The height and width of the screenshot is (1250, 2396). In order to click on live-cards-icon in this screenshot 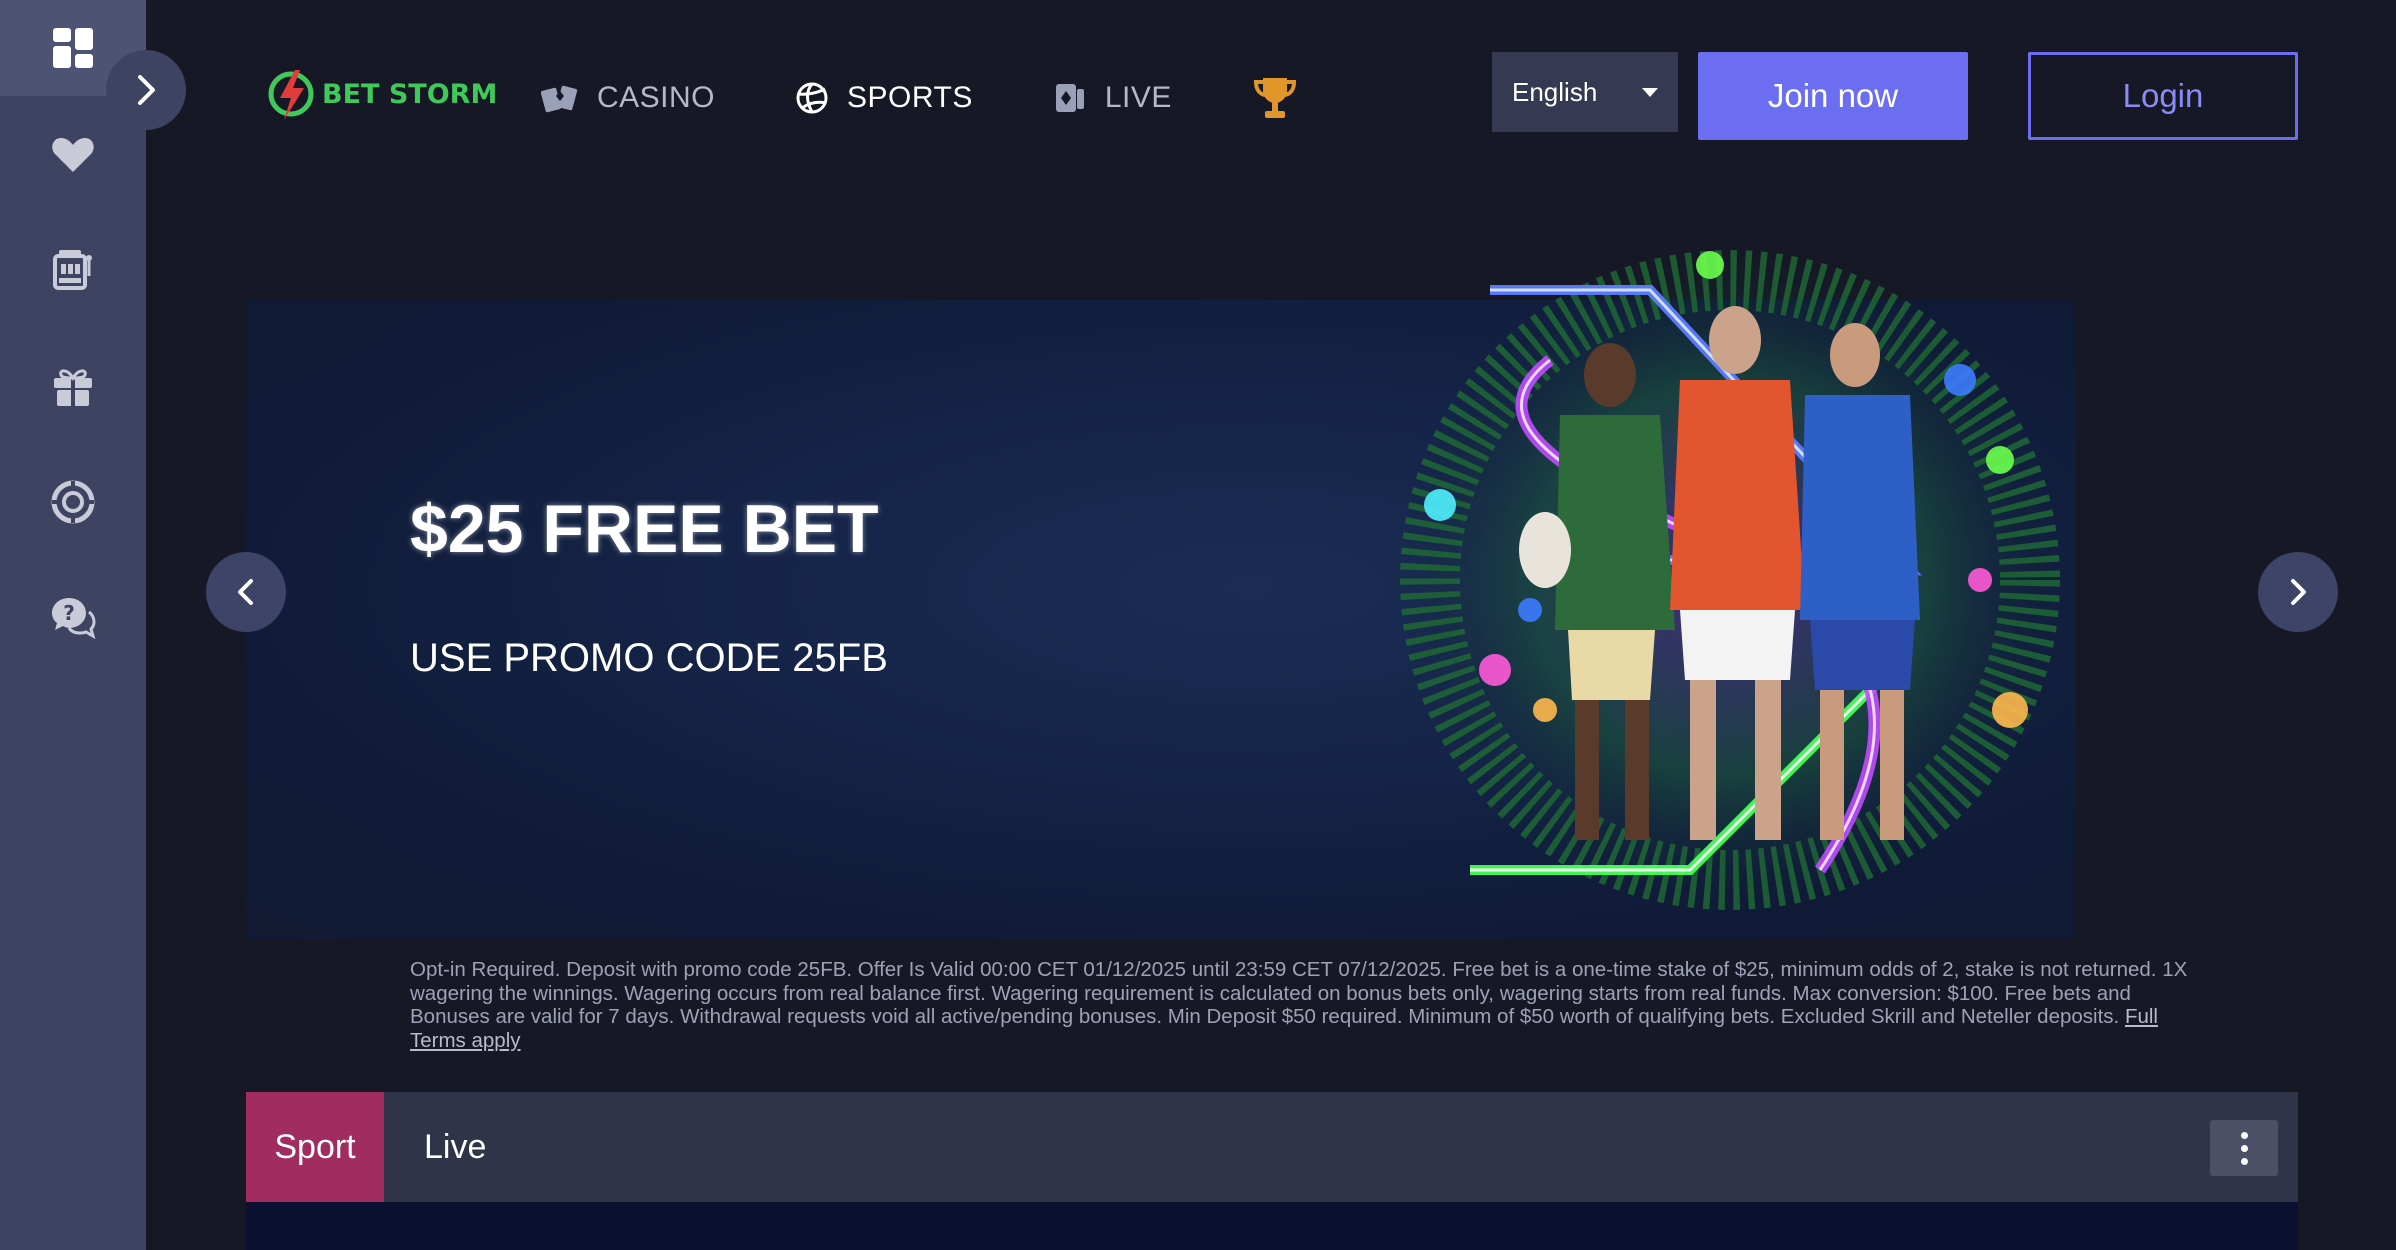, I will do `click(1069, 98)`.